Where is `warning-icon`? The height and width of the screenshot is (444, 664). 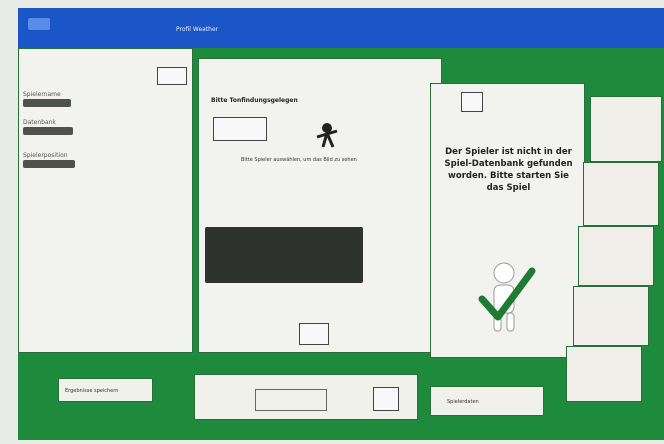 warning-icon is located at coordinates (472, 102).